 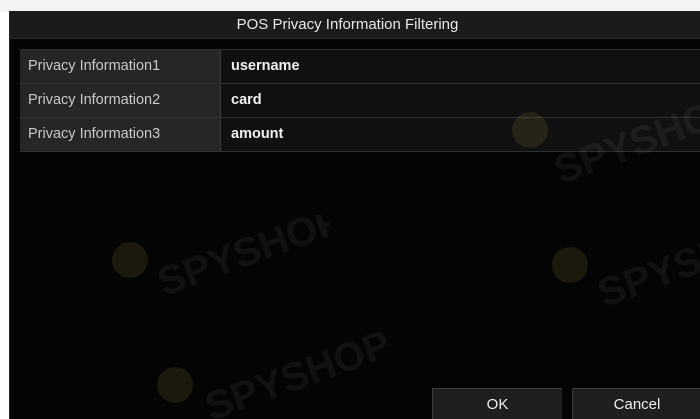 I want to click on privacy-info-label-3: Privacy Information3, so click(x=120, y=134).